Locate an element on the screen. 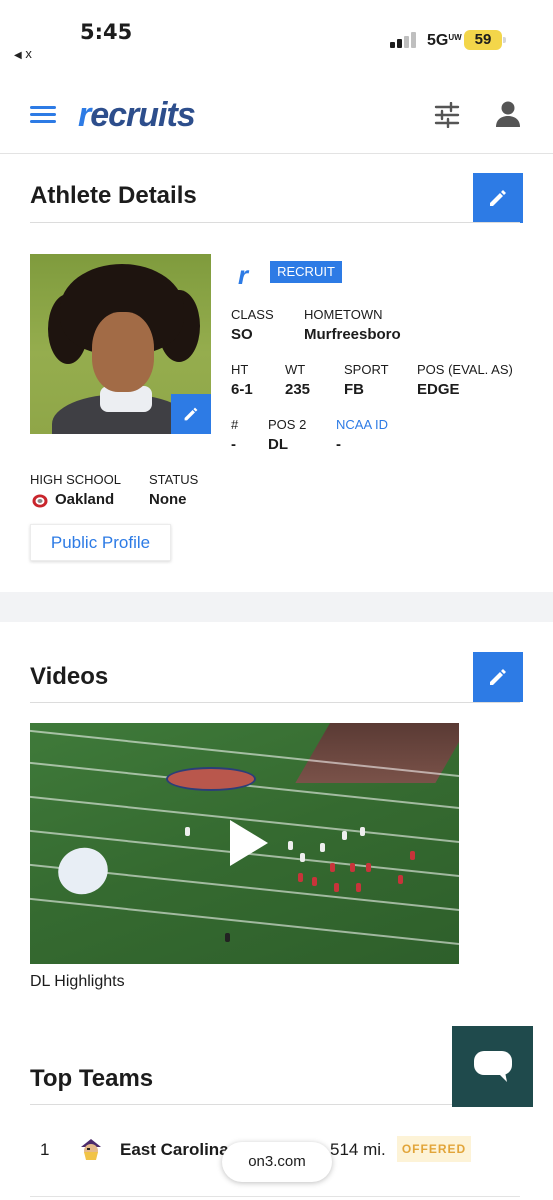 The image size is (553, 1200). logo-first-letter: r is located at coordinates (84, 115).